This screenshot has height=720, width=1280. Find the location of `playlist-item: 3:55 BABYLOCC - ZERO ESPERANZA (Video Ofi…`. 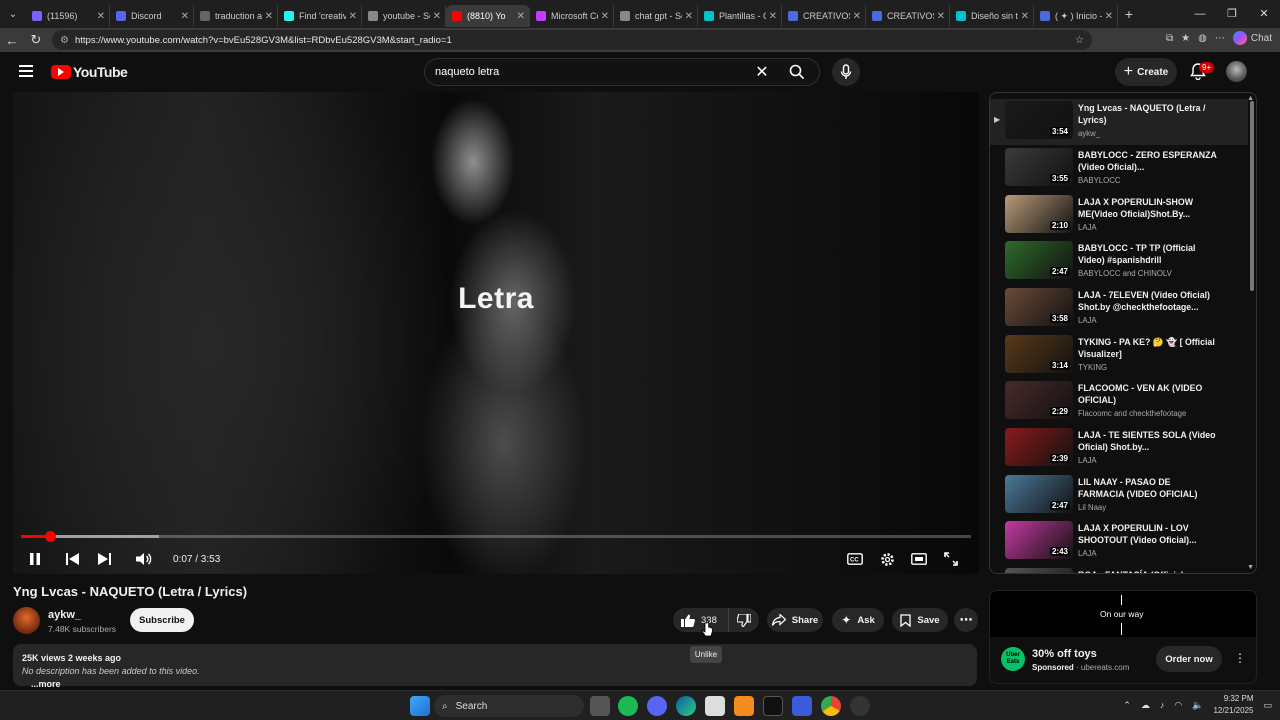

playlist-item: 3:55 BABYLOCC - ZERO ESPERANZA (Video Ofi… is located at coordinates (1119, 169).